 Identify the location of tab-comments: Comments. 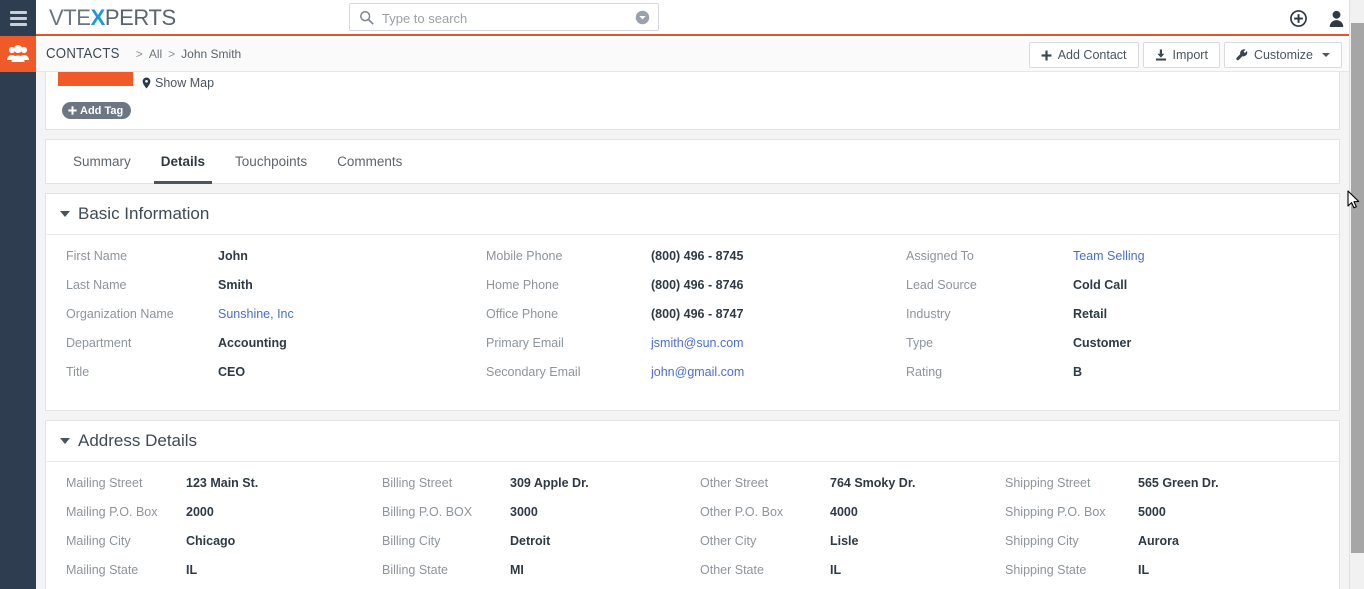
(369, 161).